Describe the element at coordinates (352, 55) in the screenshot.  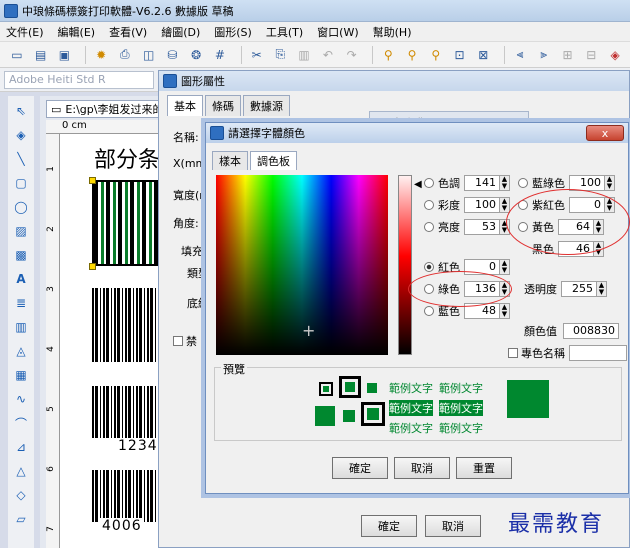
I see `redo-icon: ↷` at that location.